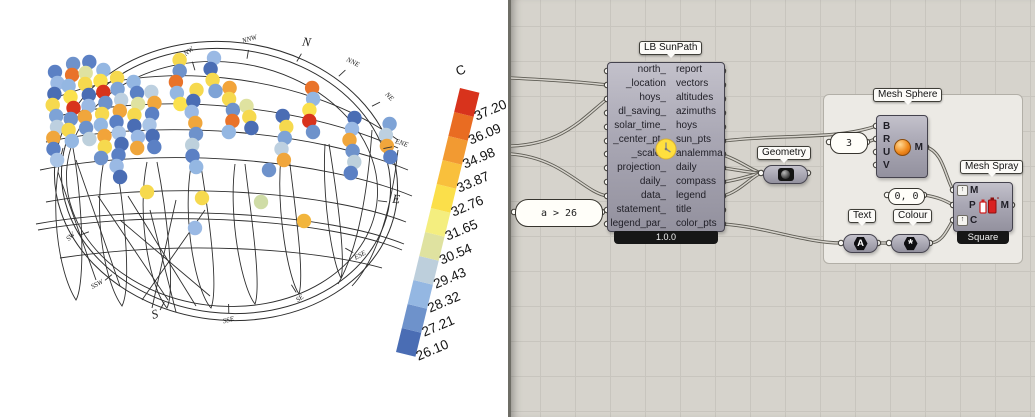 The width and height of the screenshot is (1035, 417). I want to click on lb-output-legend: legend, so click(699, 196).